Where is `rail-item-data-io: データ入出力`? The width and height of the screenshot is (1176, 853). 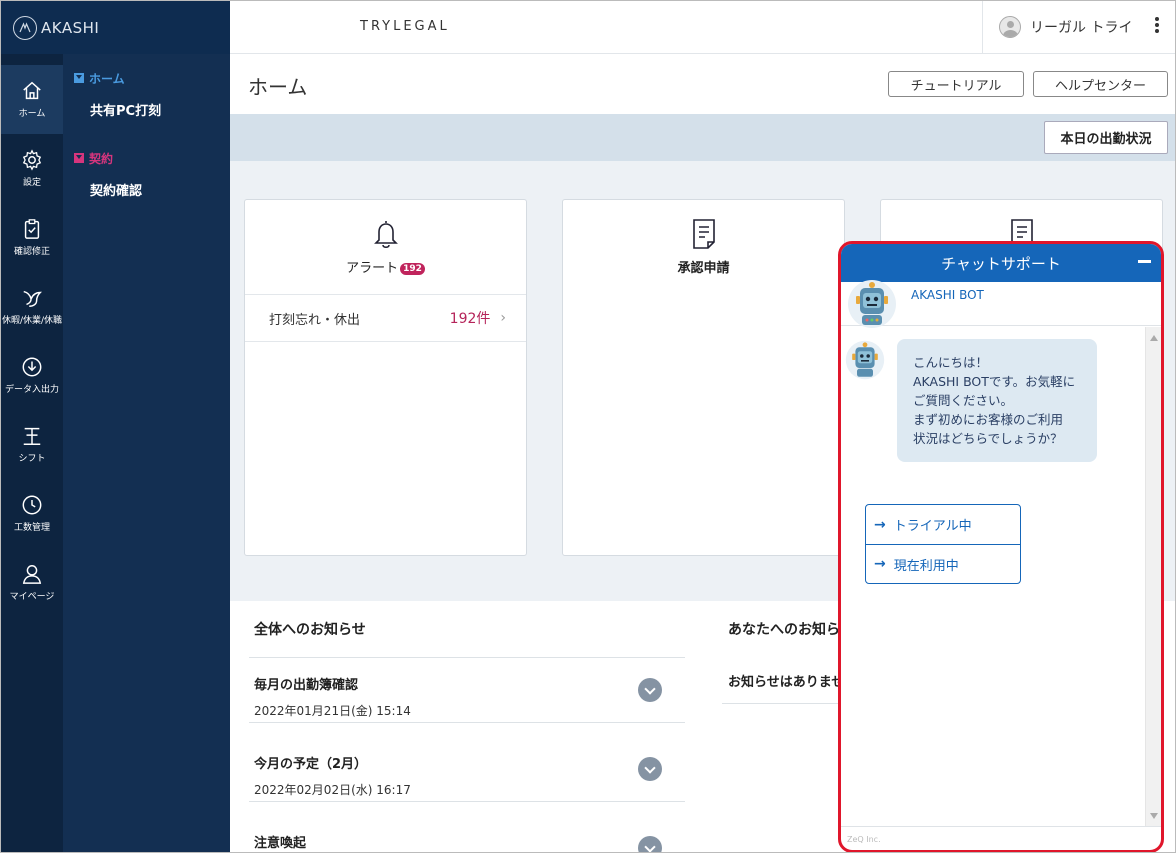
rail-item-data-io: データ入出力 is located at coordinates (32, 375).